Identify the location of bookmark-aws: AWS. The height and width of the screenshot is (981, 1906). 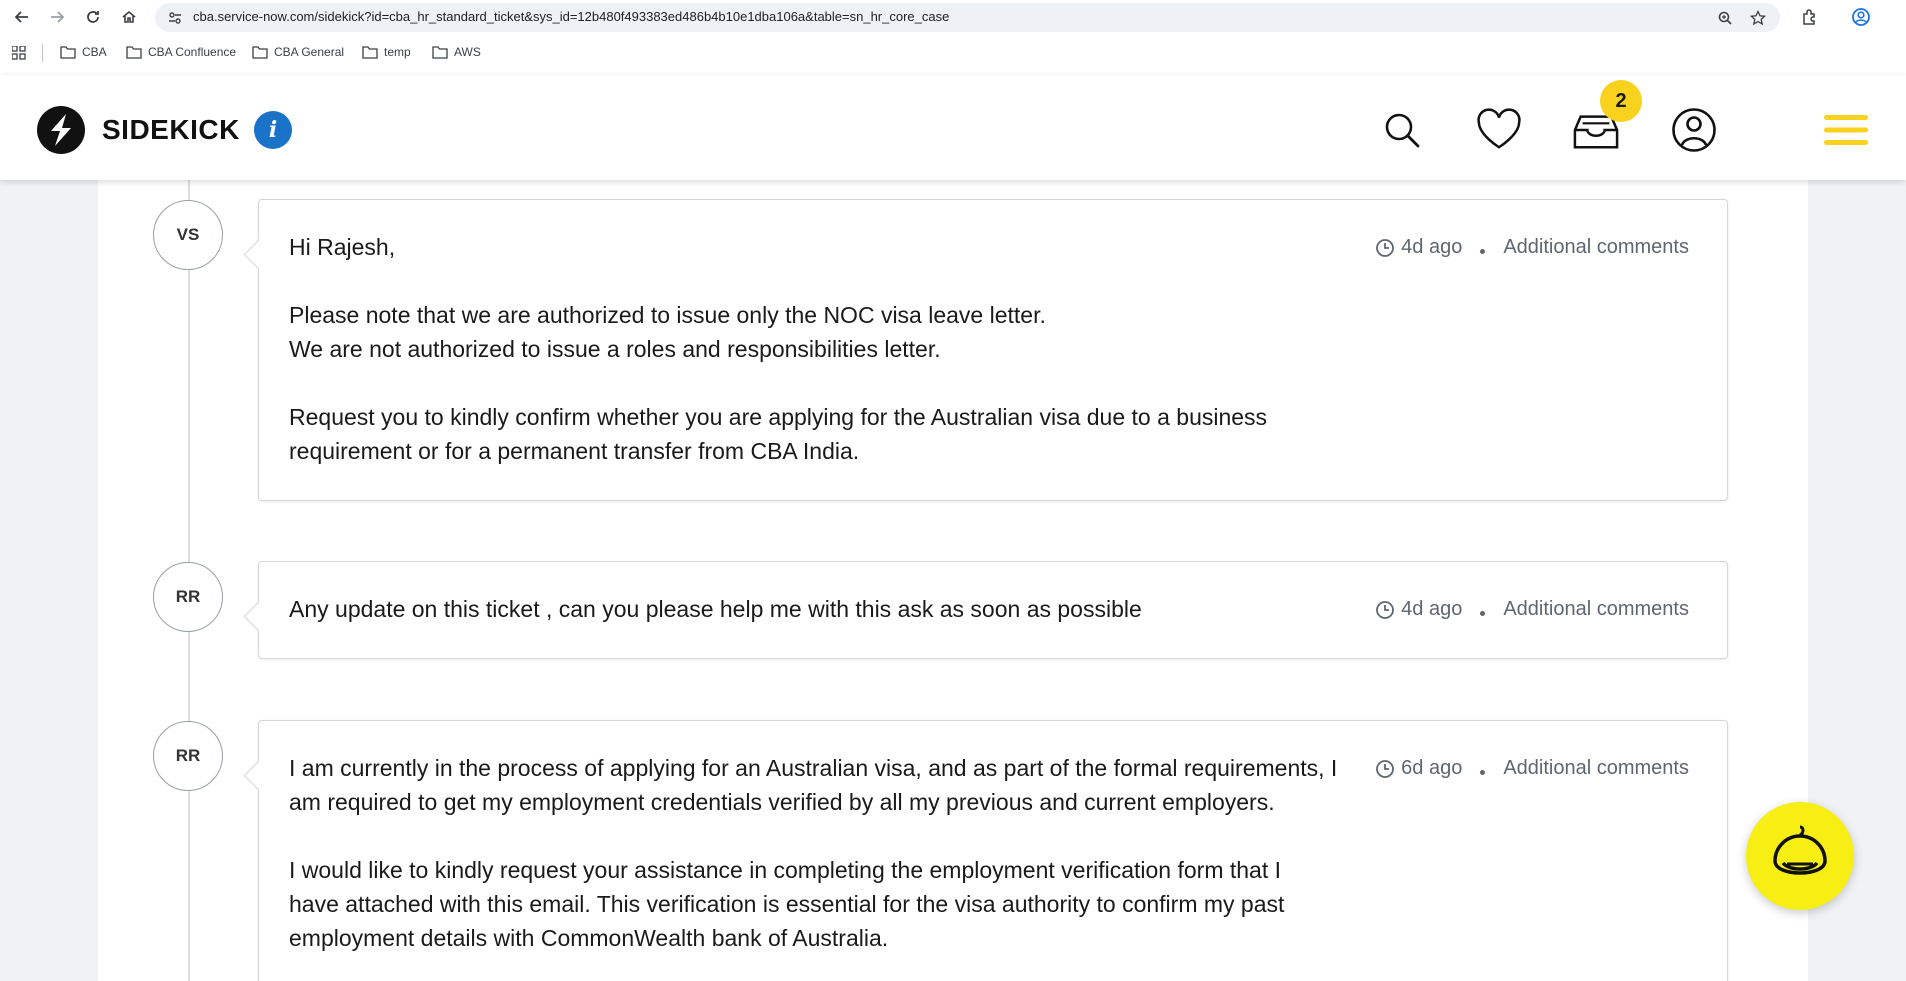
(456, 52).